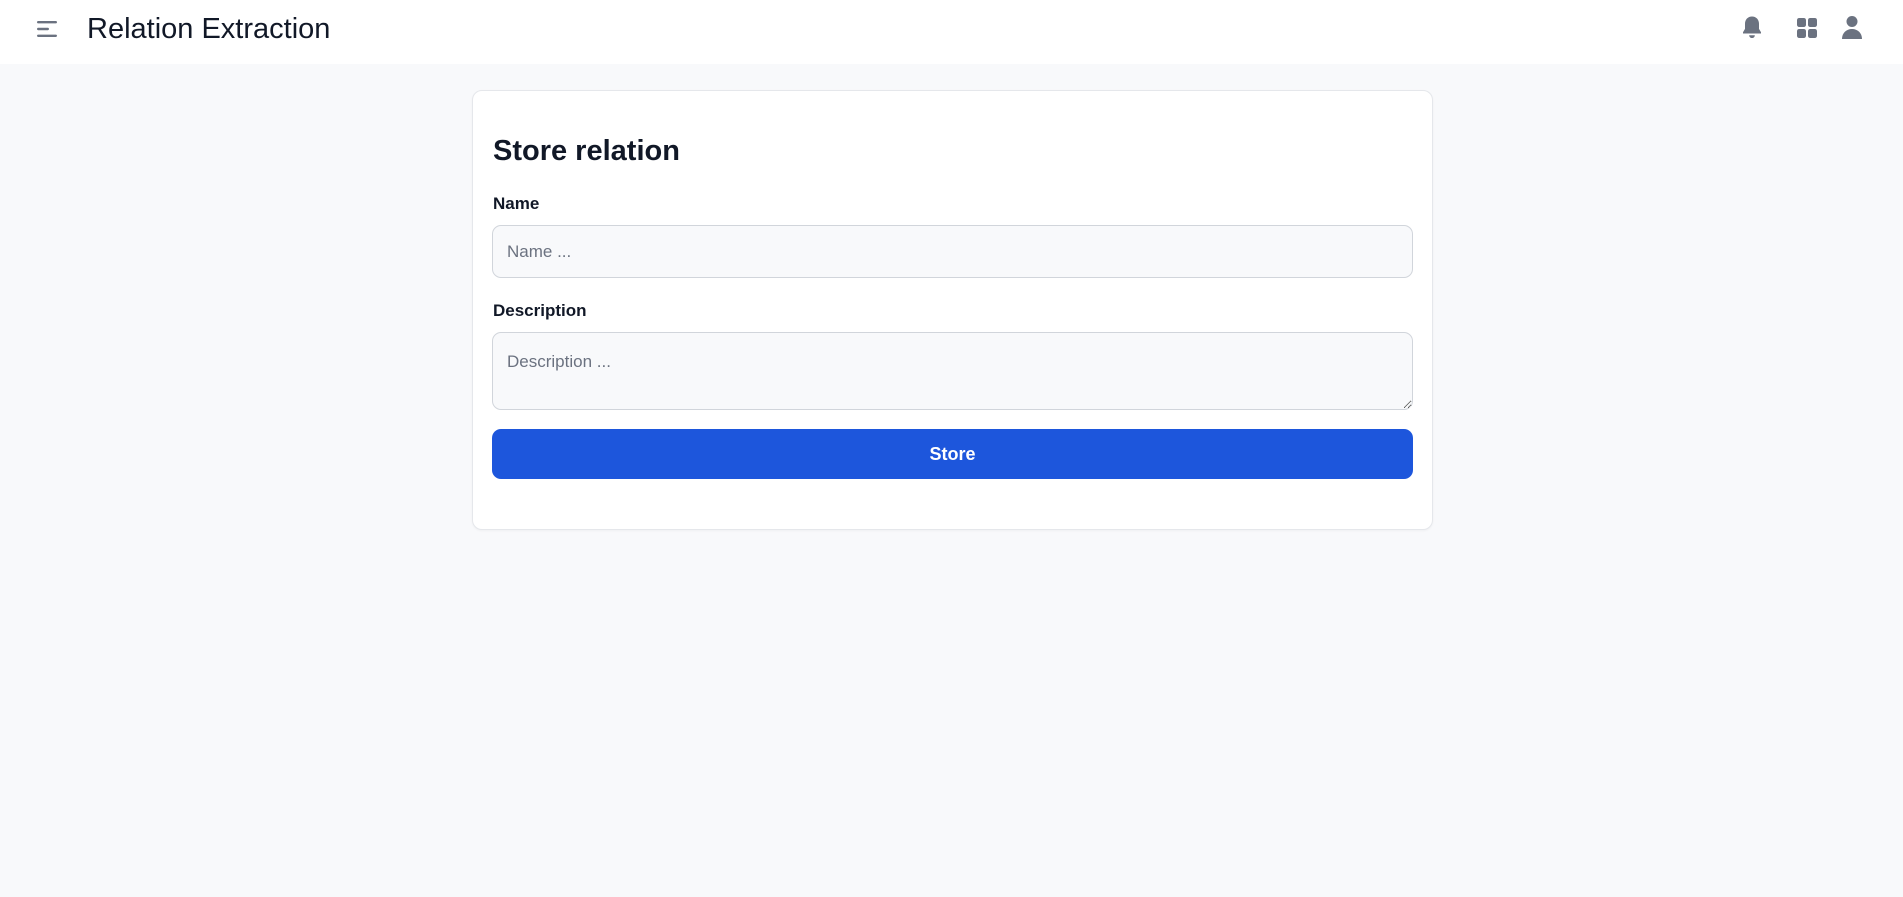 This screenshot has width=1903, height=897. Describe the element at coordinates (540, 310) in the screenshot. I see `description-label: Description` at that location.